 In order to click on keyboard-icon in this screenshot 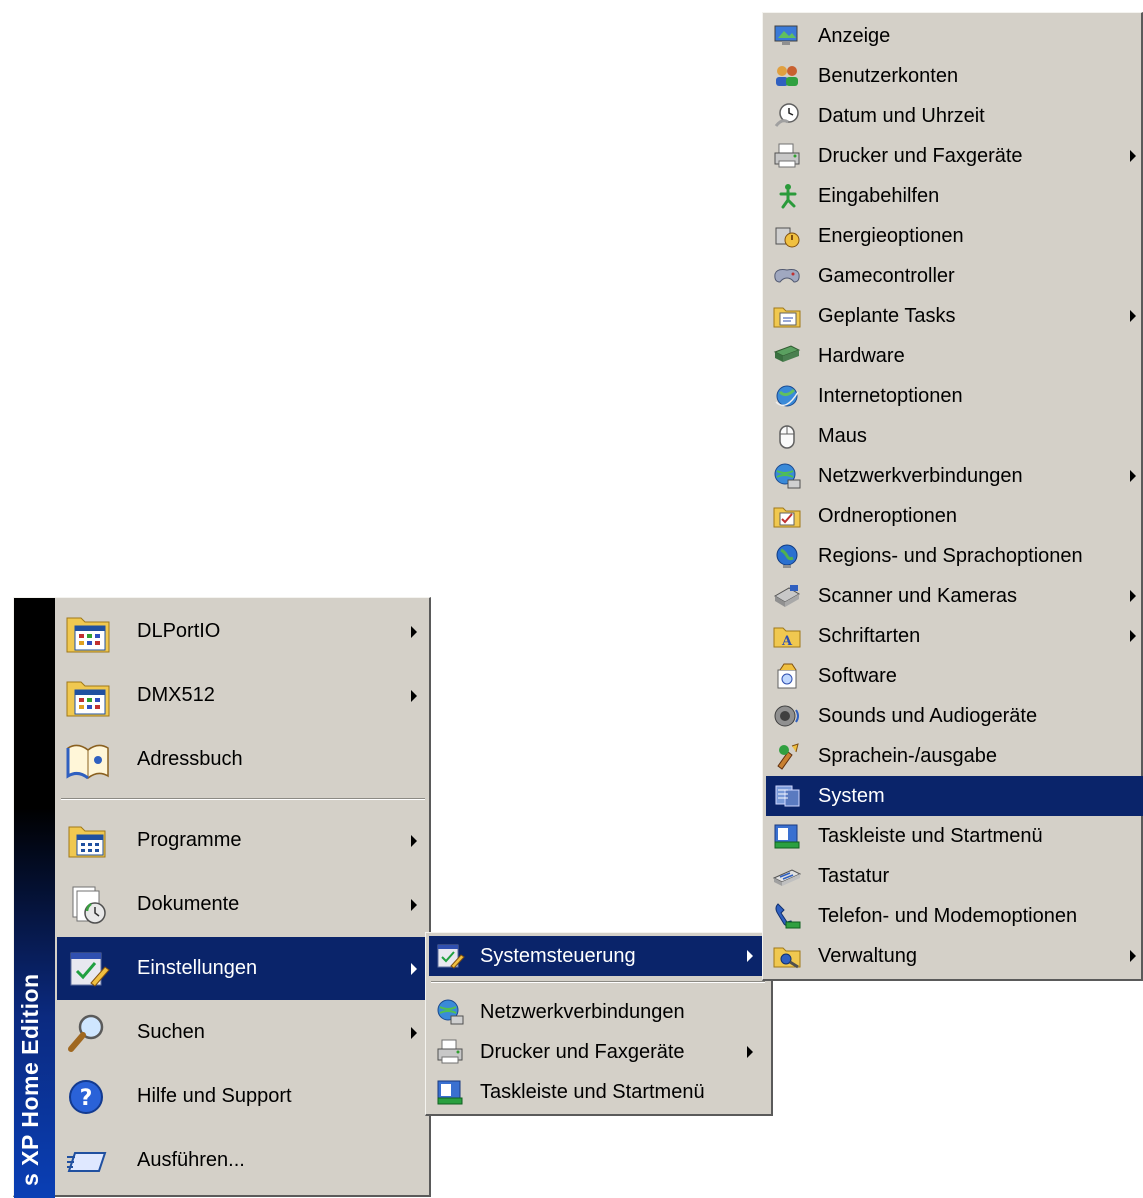, I will do `click(787, 876)`.